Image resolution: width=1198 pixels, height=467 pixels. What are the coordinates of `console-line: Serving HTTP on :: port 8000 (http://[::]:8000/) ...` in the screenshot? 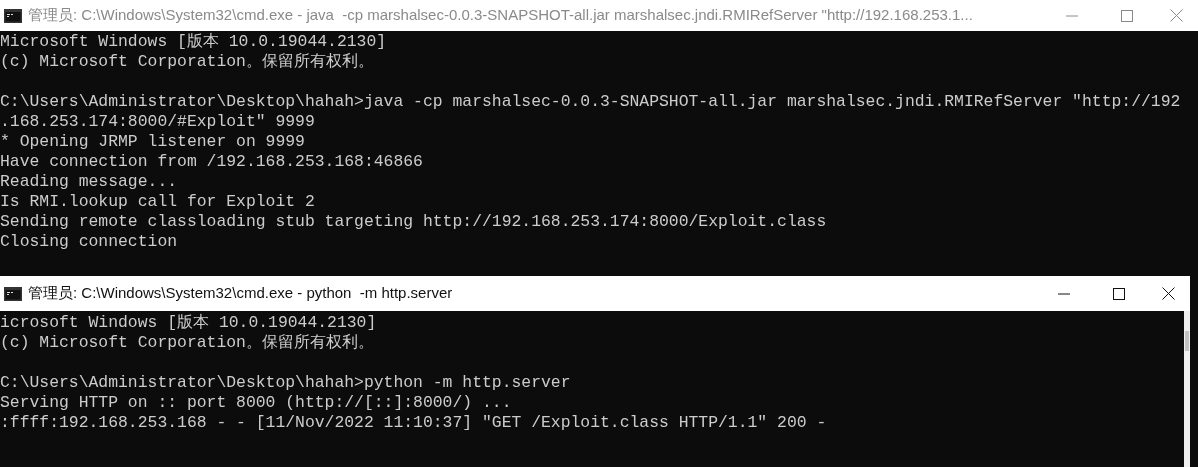 It's located at (256, 403).